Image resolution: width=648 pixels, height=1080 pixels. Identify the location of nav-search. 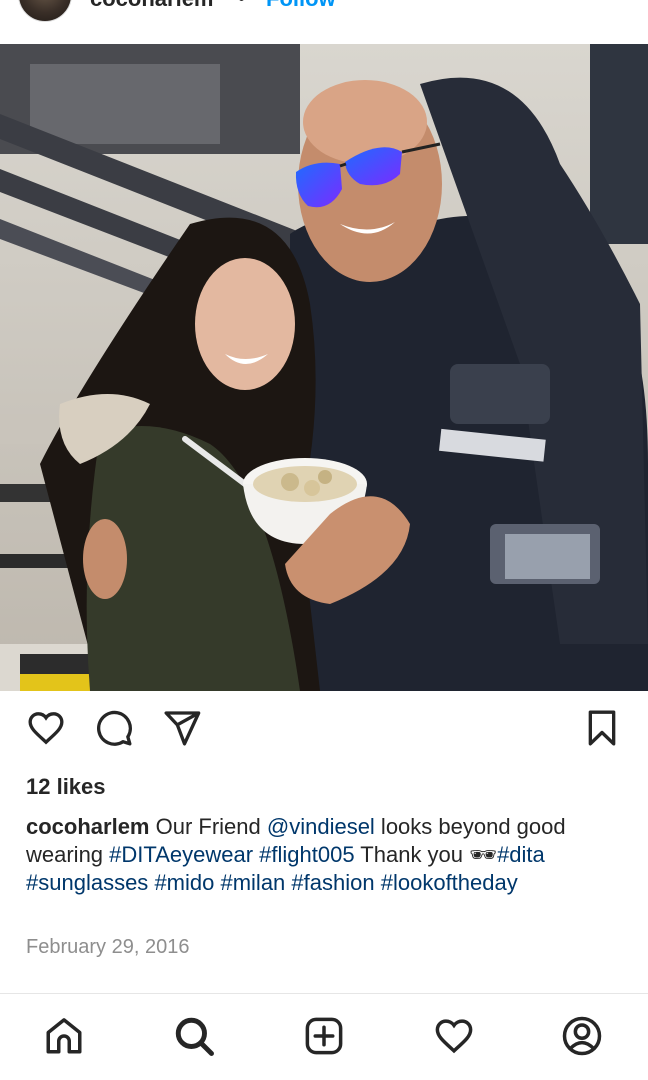
(194, 1036).